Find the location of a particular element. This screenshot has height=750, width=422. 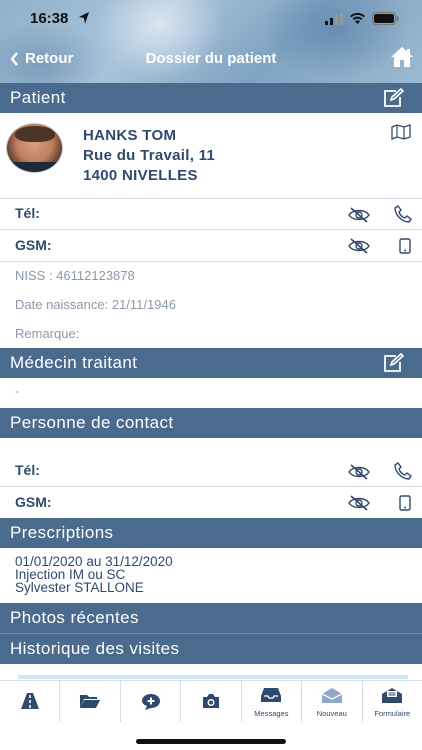

battery-icon is located at coordinates (385, 18).